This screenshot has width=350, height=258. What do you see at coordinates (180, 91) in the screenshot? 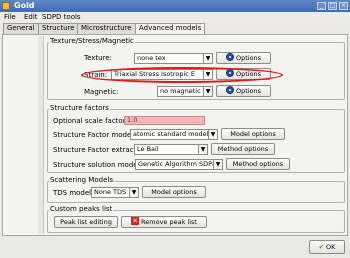
I see `magnetic-select-value: no magnetic` at bounding box center [180, 91].